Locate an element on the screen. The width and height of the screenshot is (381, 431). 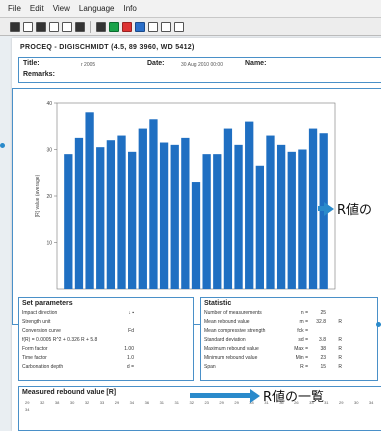
print-icon is located at coordinates (54, 26).